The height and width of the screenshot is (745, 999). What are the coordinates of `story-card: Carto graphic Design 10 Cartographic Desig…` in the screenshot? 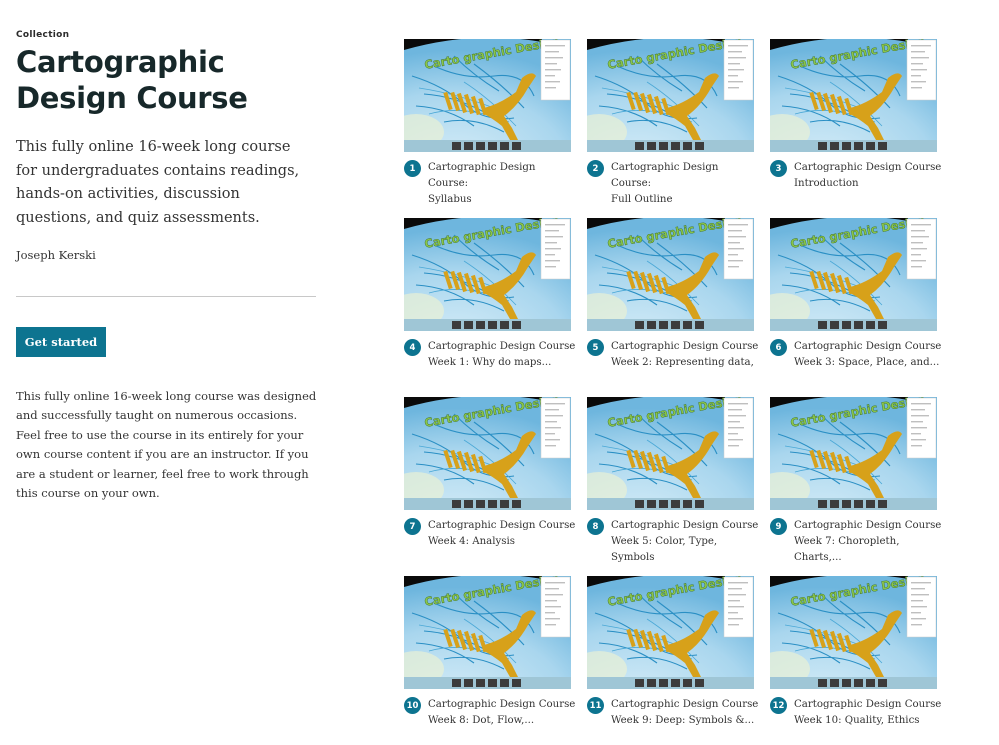 It's located at (490, 659).